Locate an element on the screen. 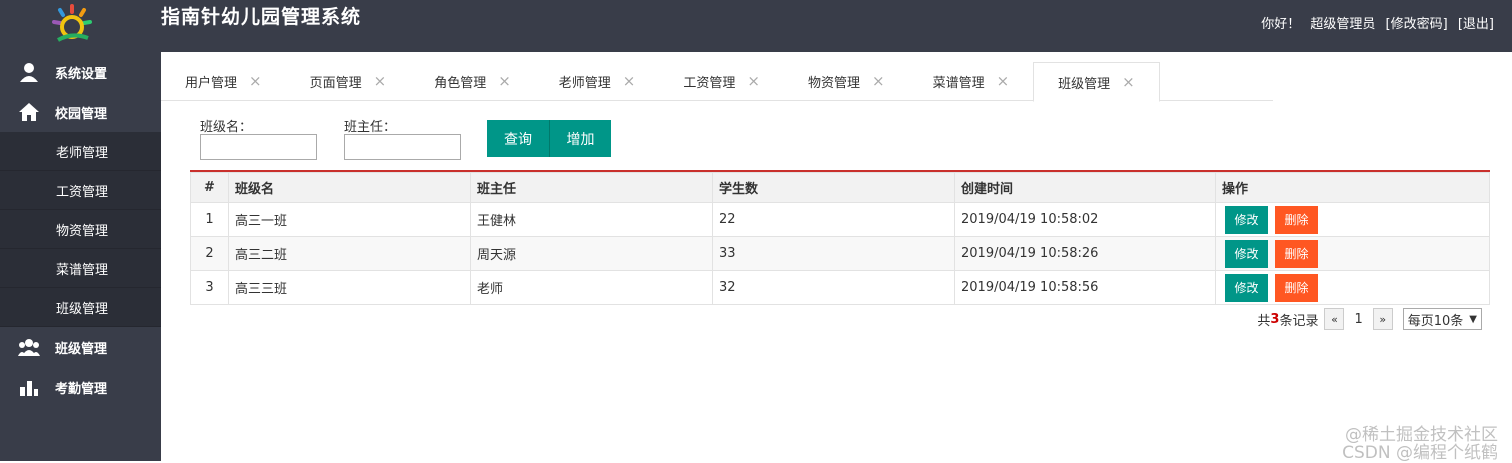  action-buttons: 查询 增加 is located at coordinates (549, 138).